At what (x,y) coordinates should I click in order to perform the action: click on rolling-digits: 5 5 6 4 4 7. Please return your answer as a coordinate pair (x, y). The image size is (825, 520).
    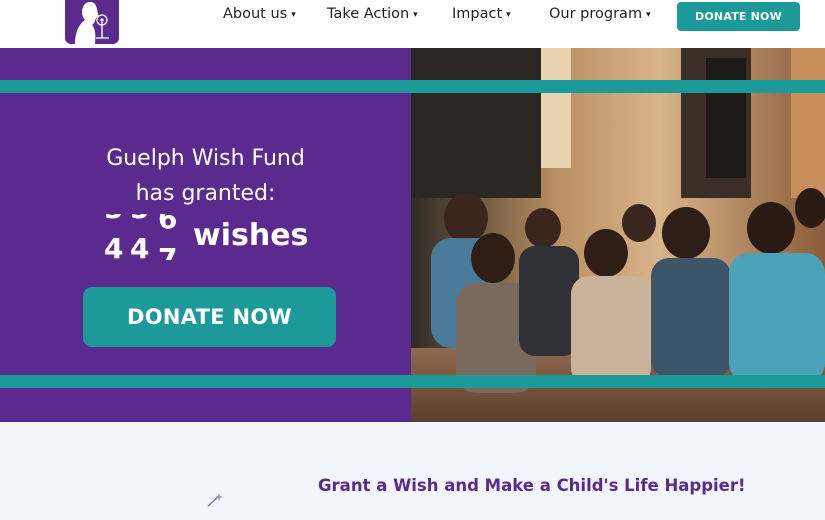
    Looking at the image, I should click on (144, 237).